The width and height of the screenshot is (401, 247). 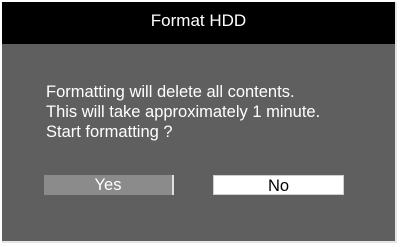 What do you see at coordinates (198, 20) in the screenshot?
I see `dialog-title: Format HDD` at bounding box center [198, 20].